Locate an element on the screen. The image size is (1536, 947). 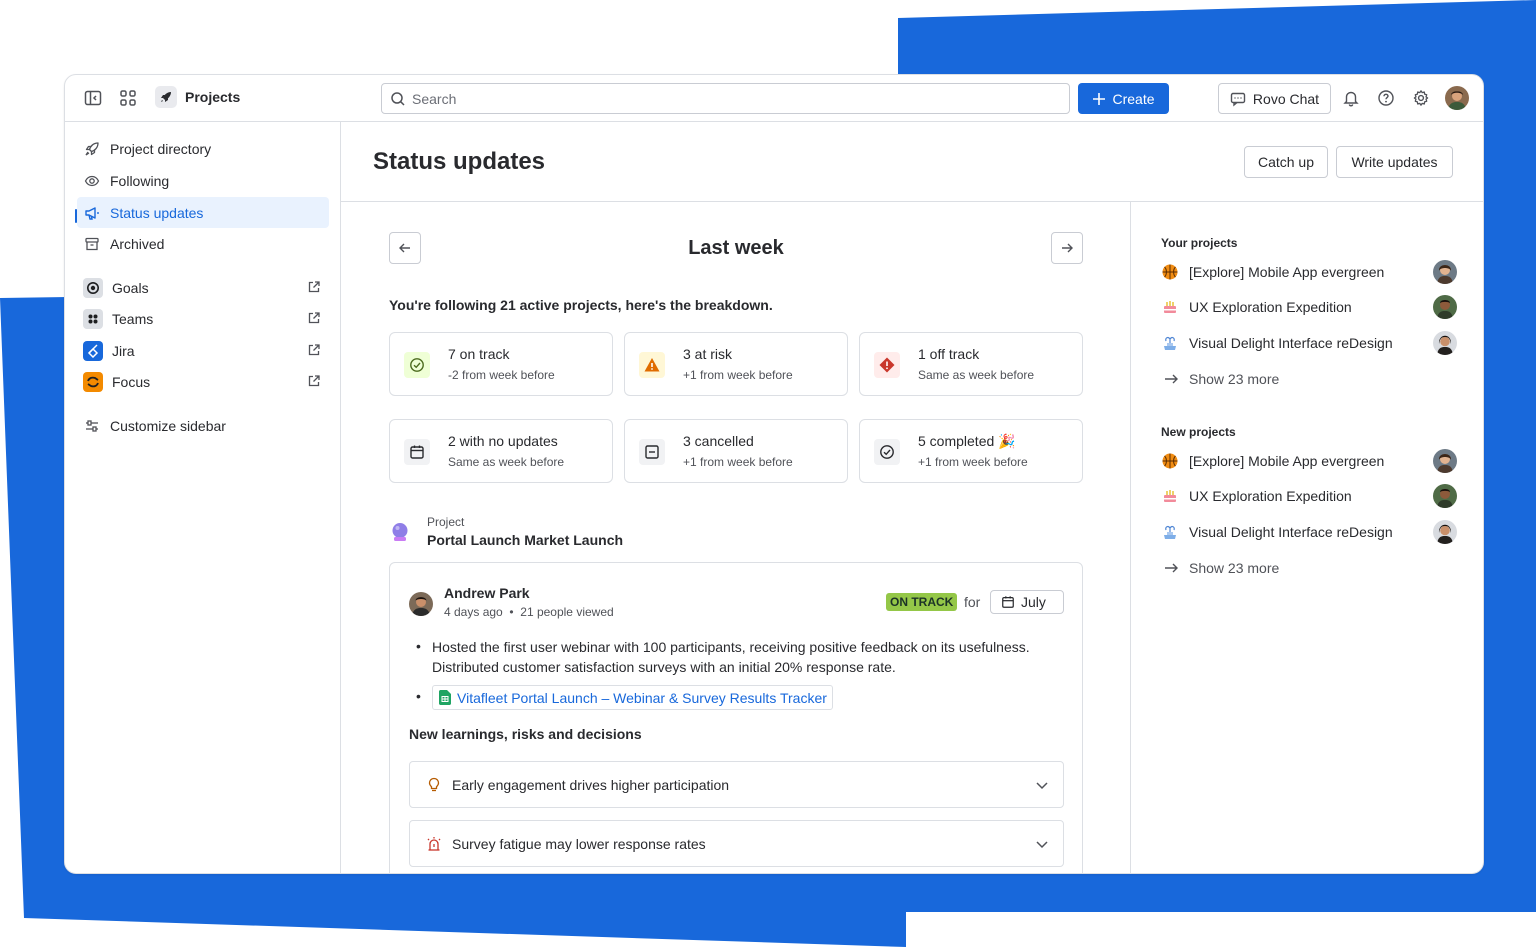
sidebar-app-goals: Goals is located at coordinates (203, 287).